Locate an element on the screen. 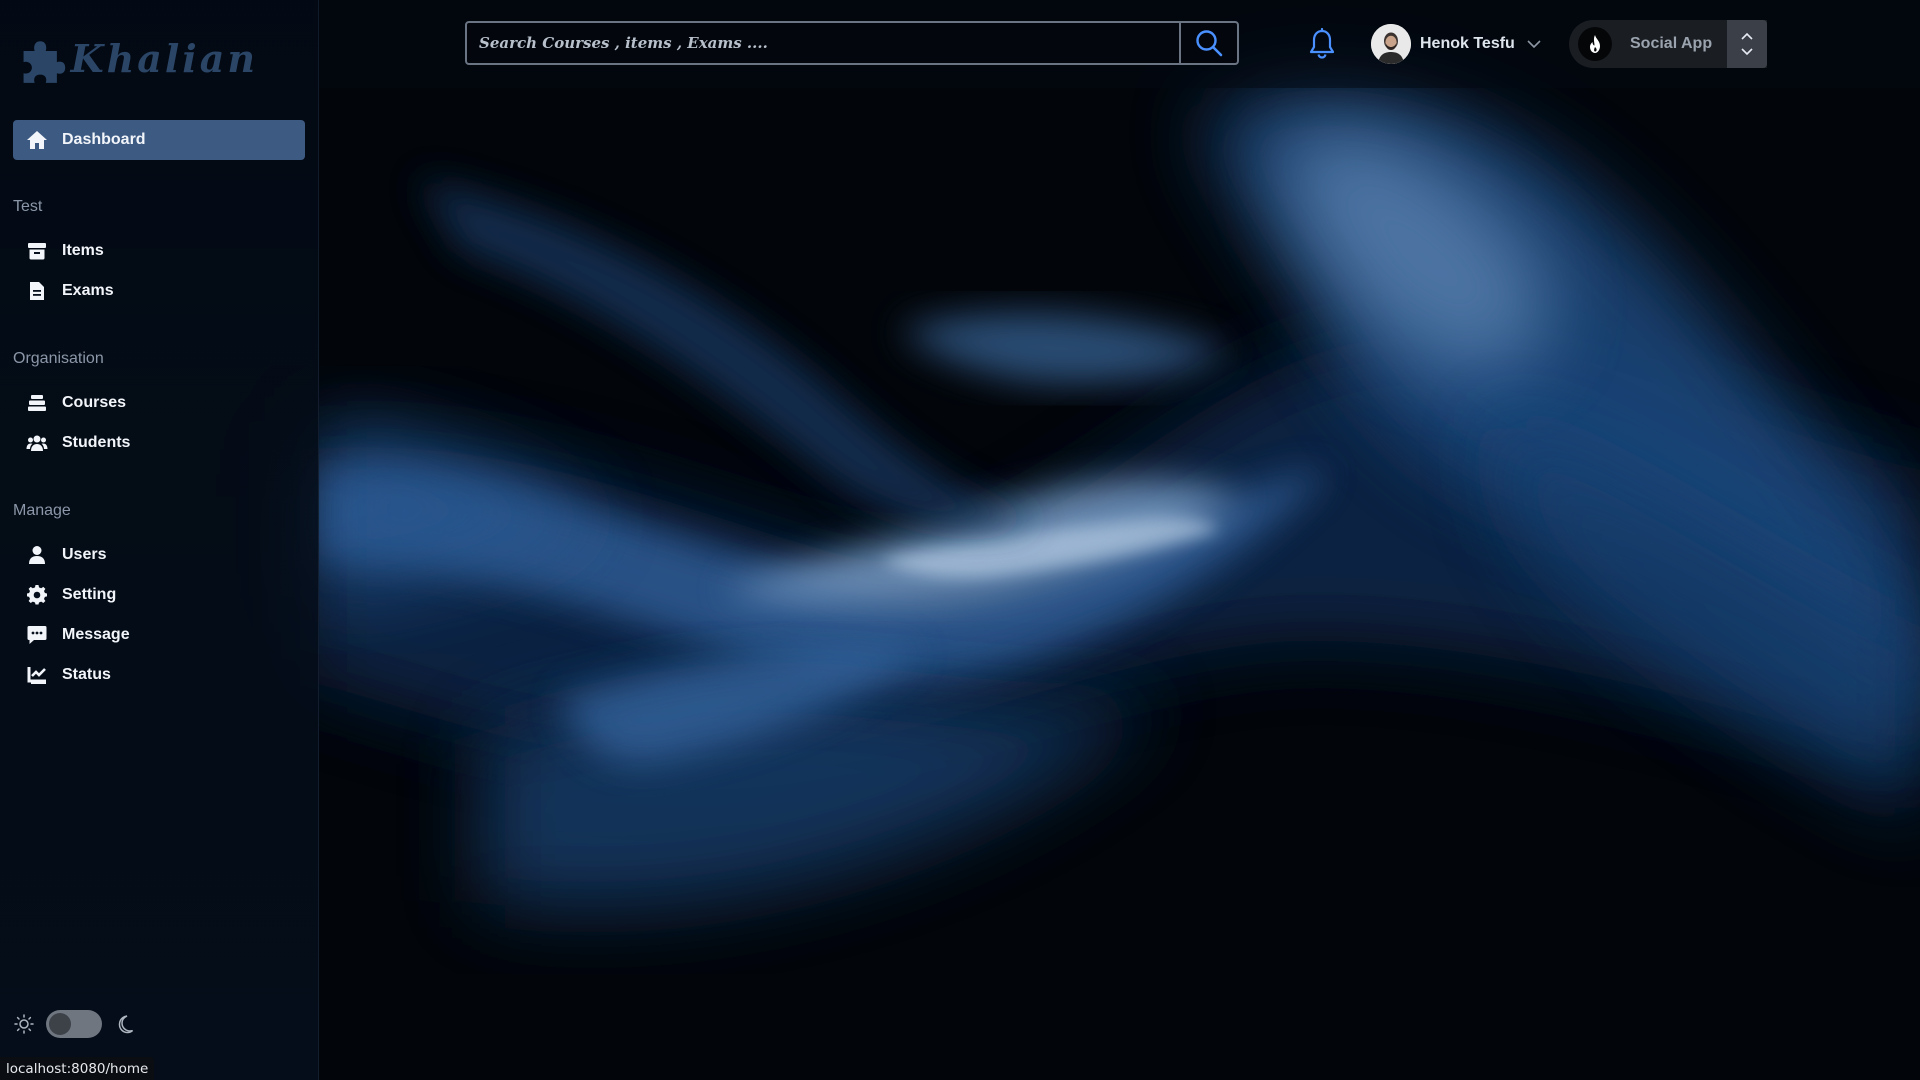 Image resolution: width=1920 pixels, height=1080 pixels. theme-switcher is located at coordinates (79, 1024).